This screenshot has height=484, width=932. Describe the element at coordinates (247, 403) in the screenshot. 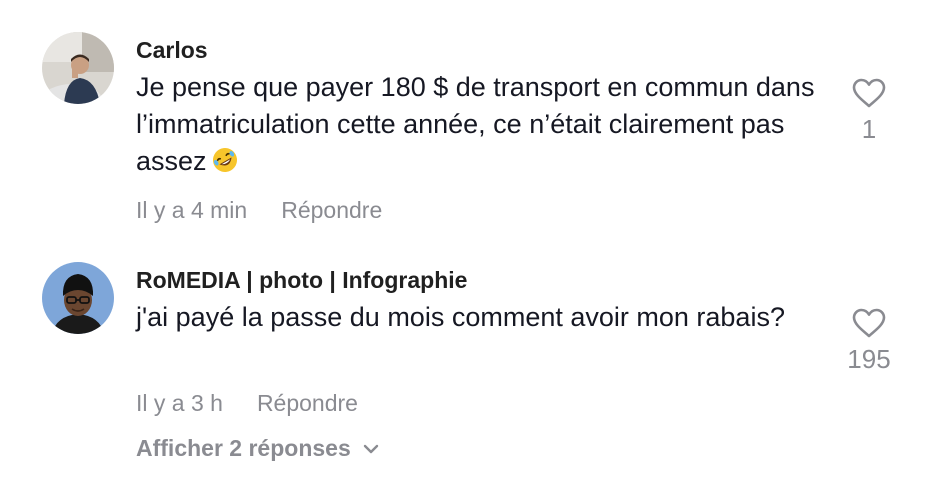

I see `comment-meta: Il y a 3 h Répondre` at that location.